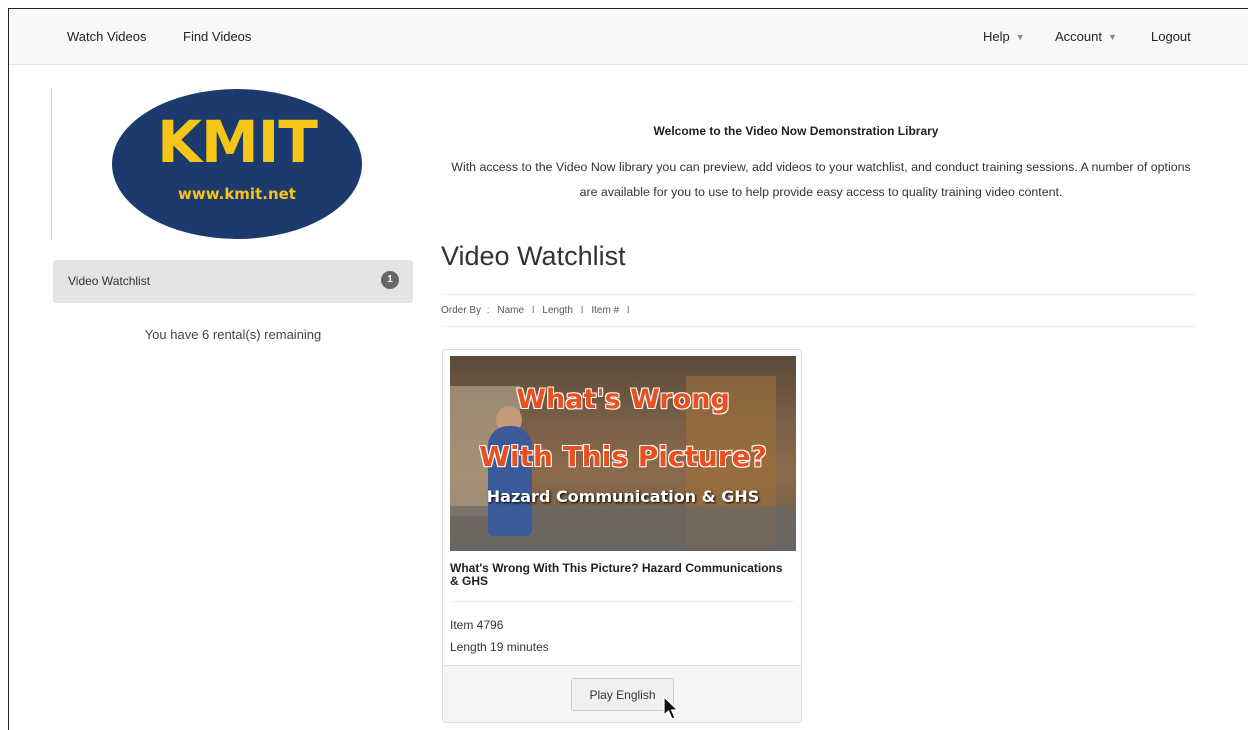 The image size is (1248, 730). Describe the element at coordinates (1171, 37) in the screenshot. I see `nav-logout: Logout` at that location.